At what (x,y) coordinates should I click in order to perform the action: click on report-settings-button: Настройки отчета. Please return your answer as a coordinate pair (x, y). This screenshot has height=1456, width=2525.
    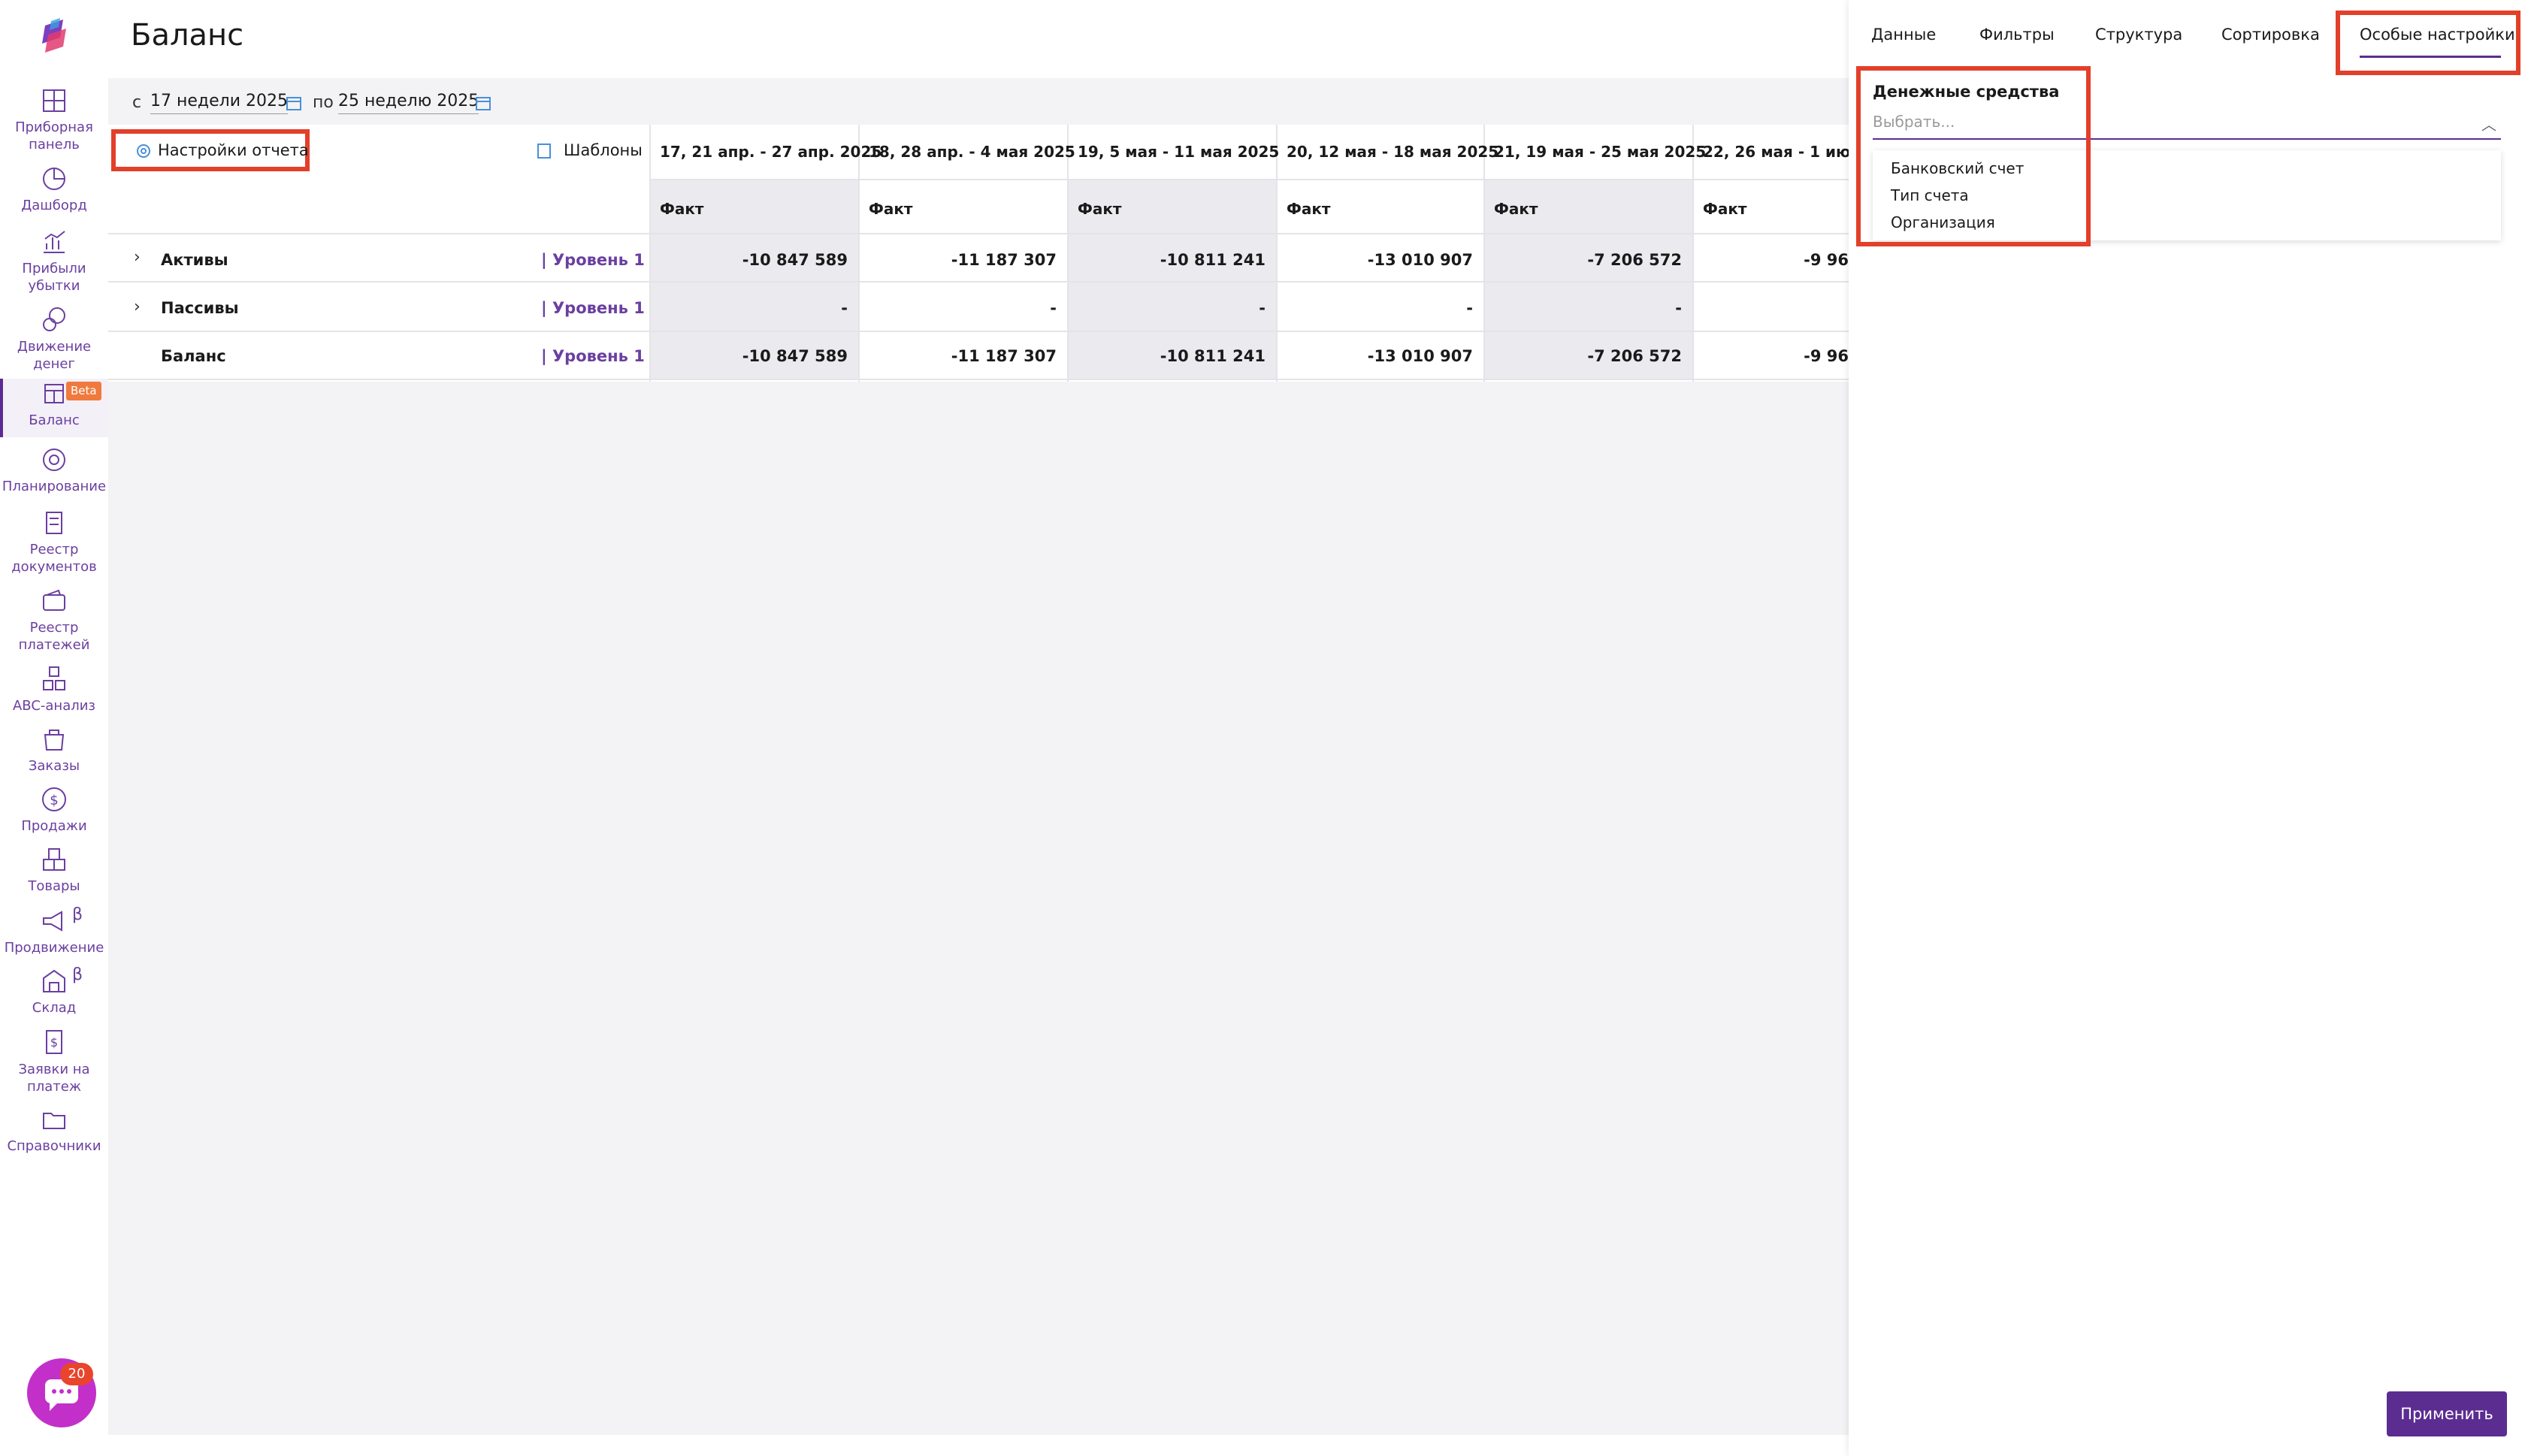
    Looking at the image, I should click on (233, 150).